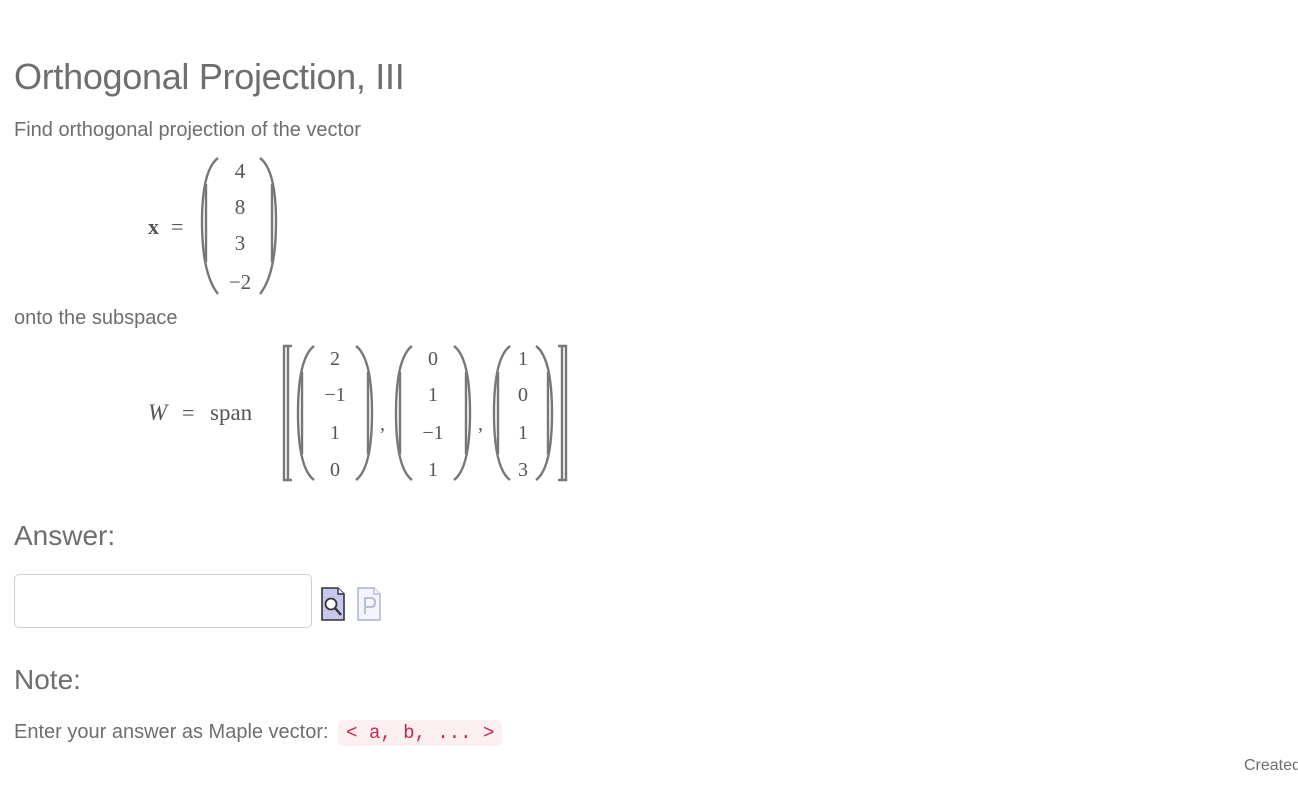  What do you see at coordinates (171, 732) in the screenshot?
I see `note-instruction: Enter your answer as Maple vector:` at bounding box center [171, 732].